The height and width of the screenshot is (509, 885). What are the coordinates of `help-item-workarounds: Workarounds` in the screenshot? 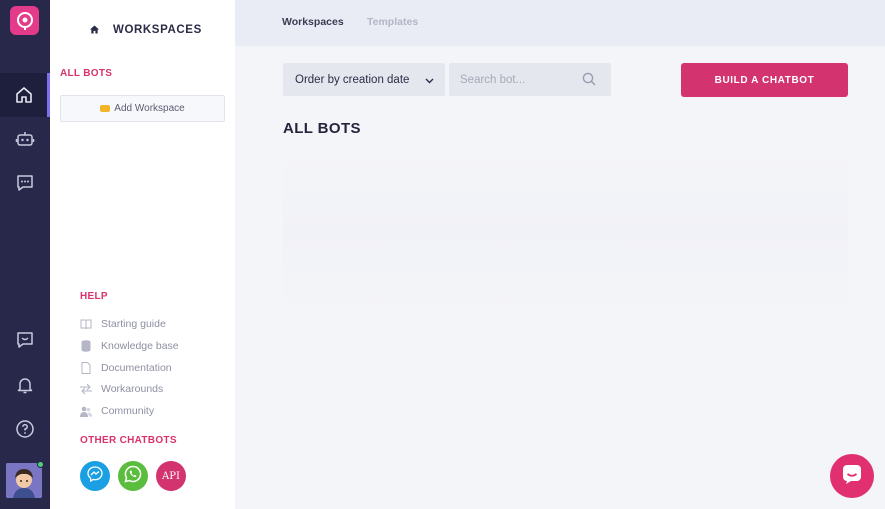 It's located at (121, 389).